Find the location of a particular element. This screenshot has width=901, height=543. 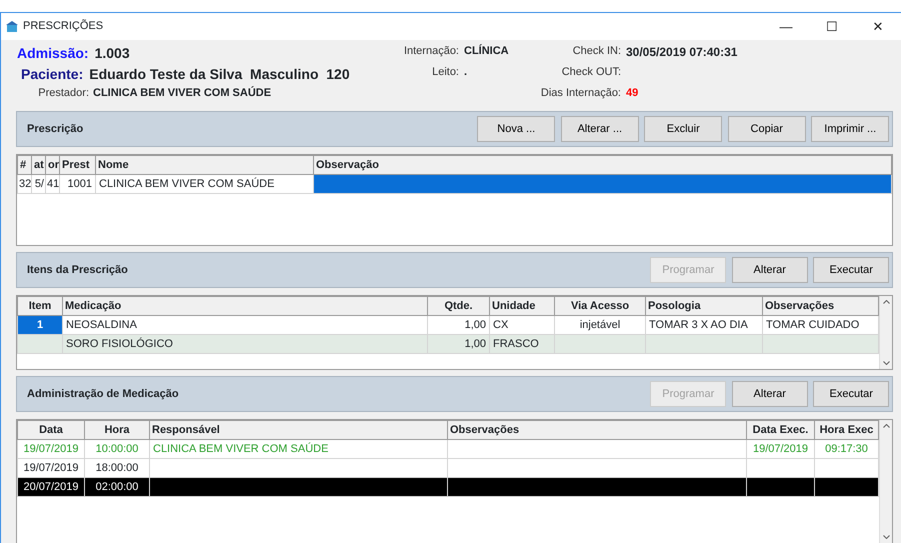

field-value: Eduardo Teste da Silva Masculino 120 is located at coordinates (219, 74).